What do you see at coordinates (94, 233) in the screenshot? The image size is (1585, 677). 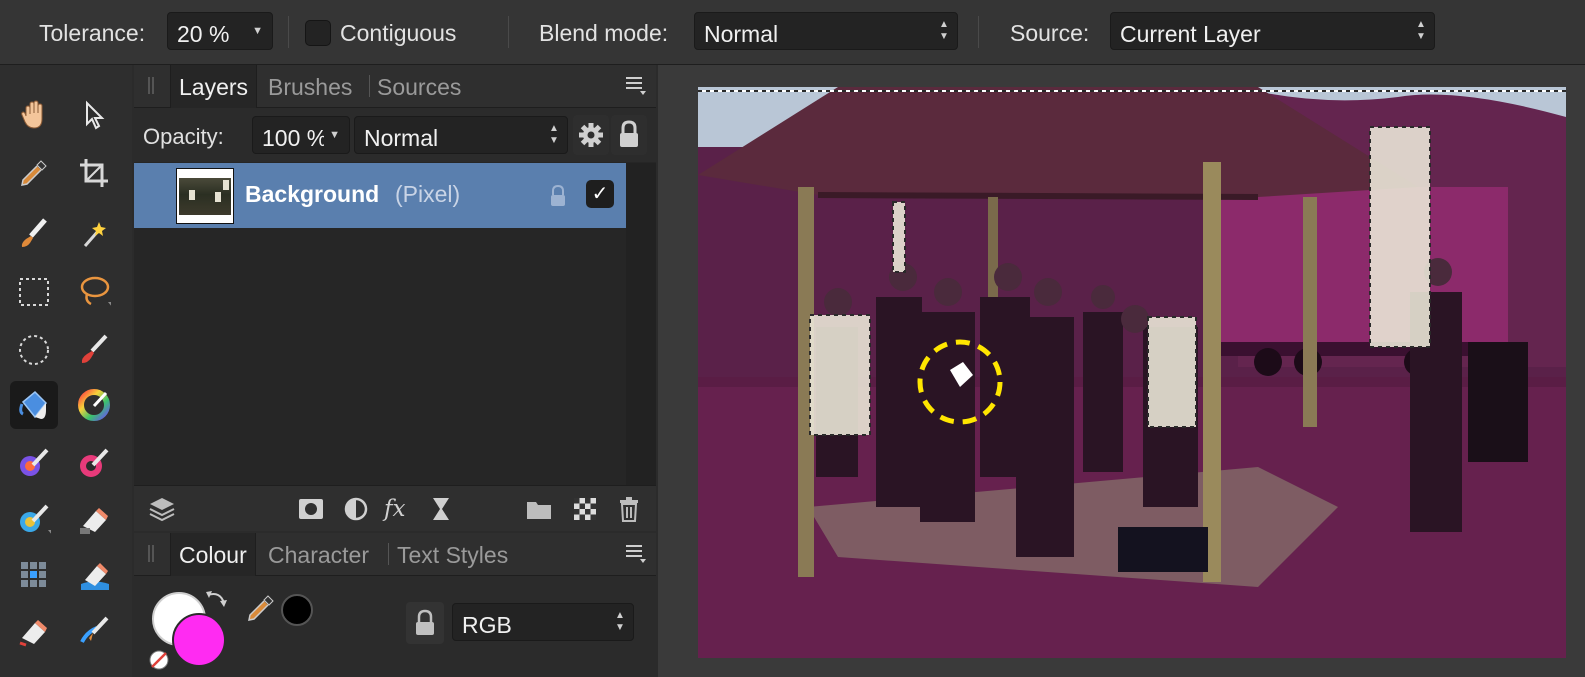 I see `flood-select-tool` at bounding box center [94, 233].